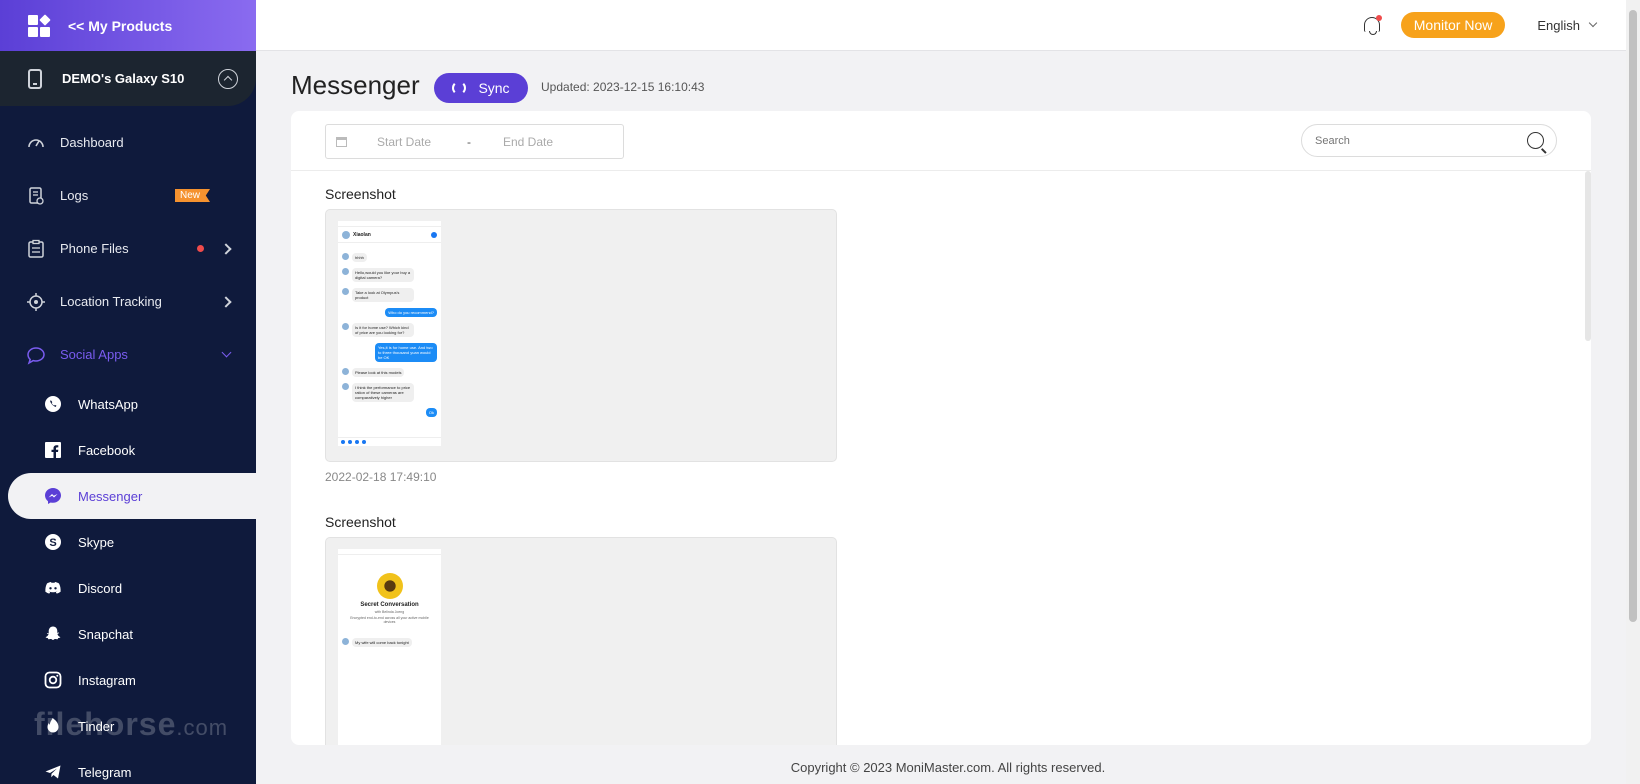 The image size is (1640, 784). What do you see at coordinates (355, 85) in the screenshot?
I see `page-title: Messenger` at bounding box center [355, 85].